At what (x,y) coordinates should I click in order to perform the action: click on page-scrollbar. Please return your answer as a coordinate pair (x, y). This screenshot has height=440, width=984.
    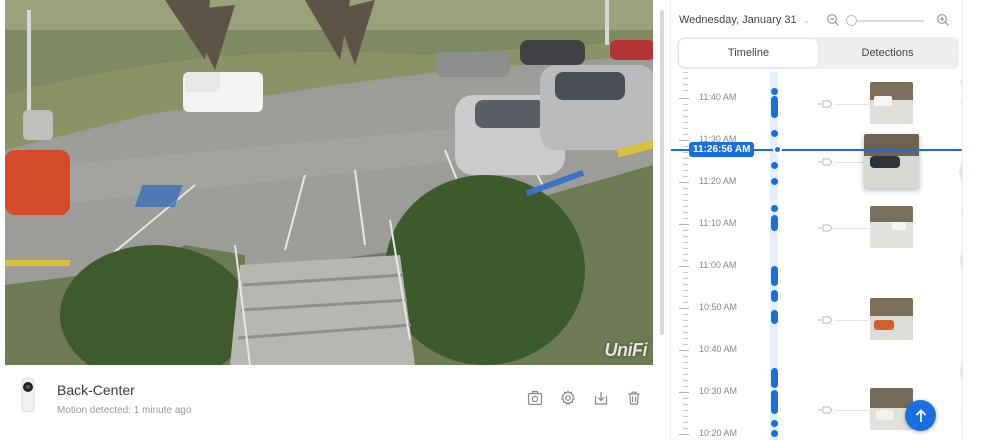
    Looking at the image, I should click on (662, 172).